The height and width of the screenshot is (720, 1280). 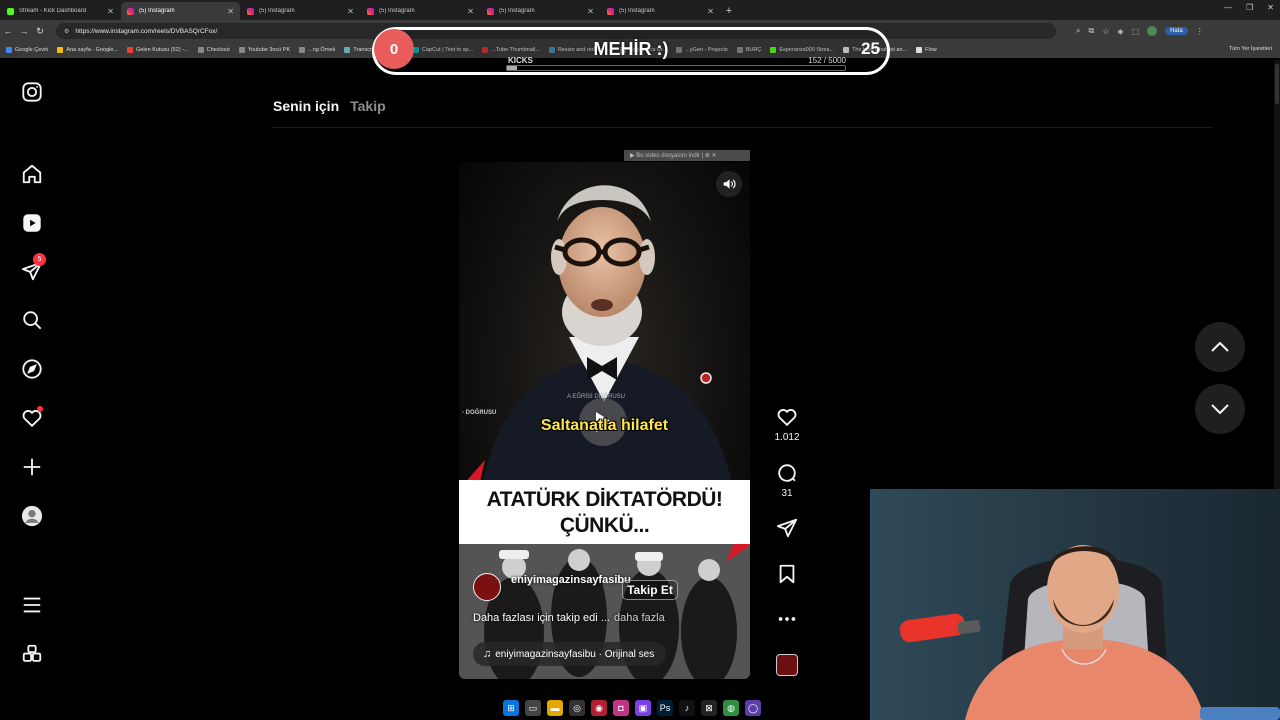 I want to click on explore-compass-icon, so click(x=32, y=369).